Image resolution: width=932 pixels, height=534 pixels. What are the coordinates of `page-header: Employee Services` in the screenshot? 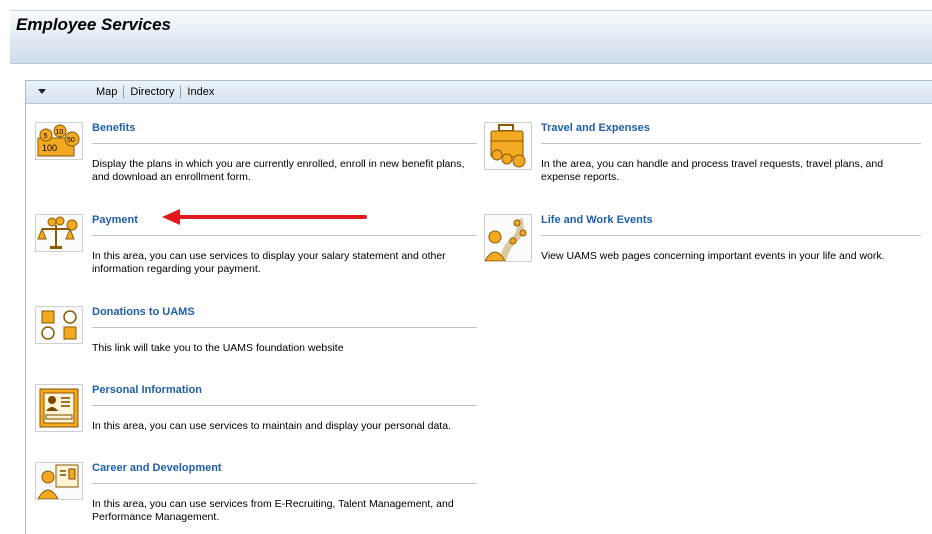 It's located at (471, 24).